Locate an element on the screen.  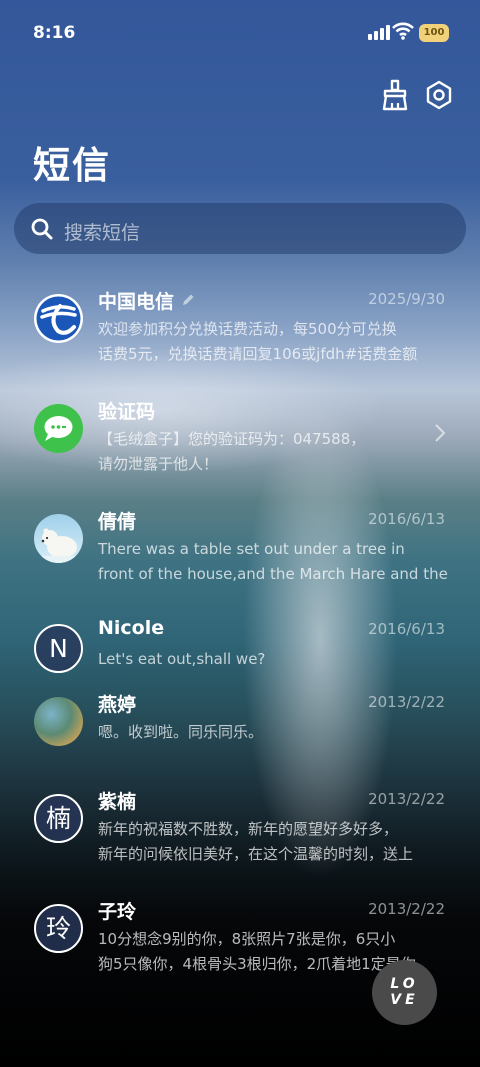
message-preview: 【毛绒盒子】您的验证码为：047588， 请勿泄露于他人！ is located at coordinates (232, 451).